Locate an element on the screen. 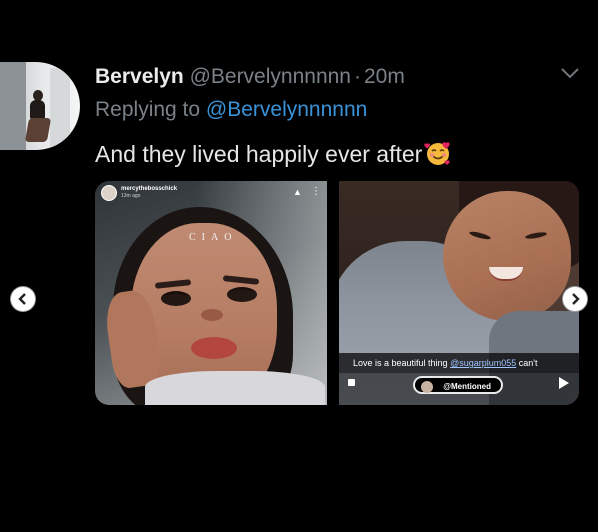 This screenshot has height=532, width=598. display-name: Bervelyn is located at coordinates (139, 76).